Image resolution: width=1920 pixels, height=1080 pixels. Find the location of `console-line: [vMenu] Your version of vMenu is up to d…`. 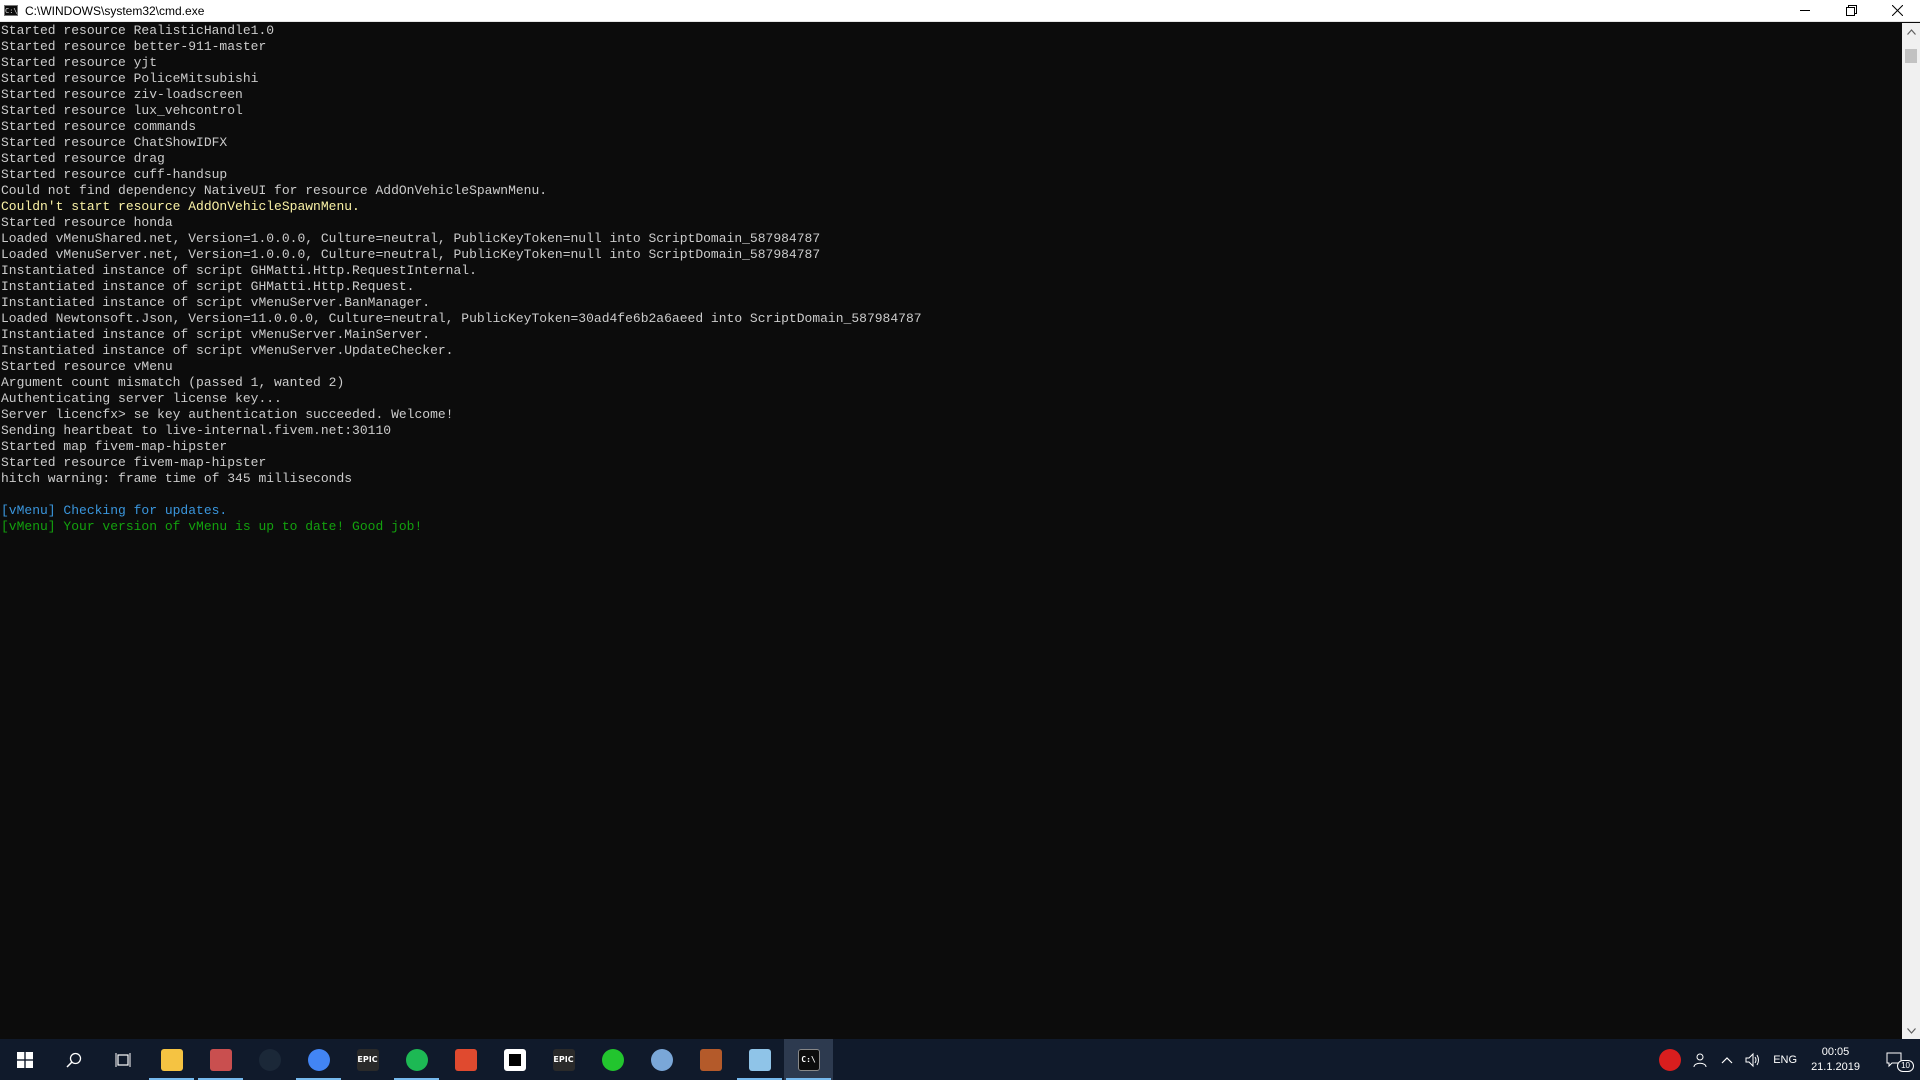

console-line: [vMenu] Your version of vMenu is up to d… is located at coordinates (212, 526).